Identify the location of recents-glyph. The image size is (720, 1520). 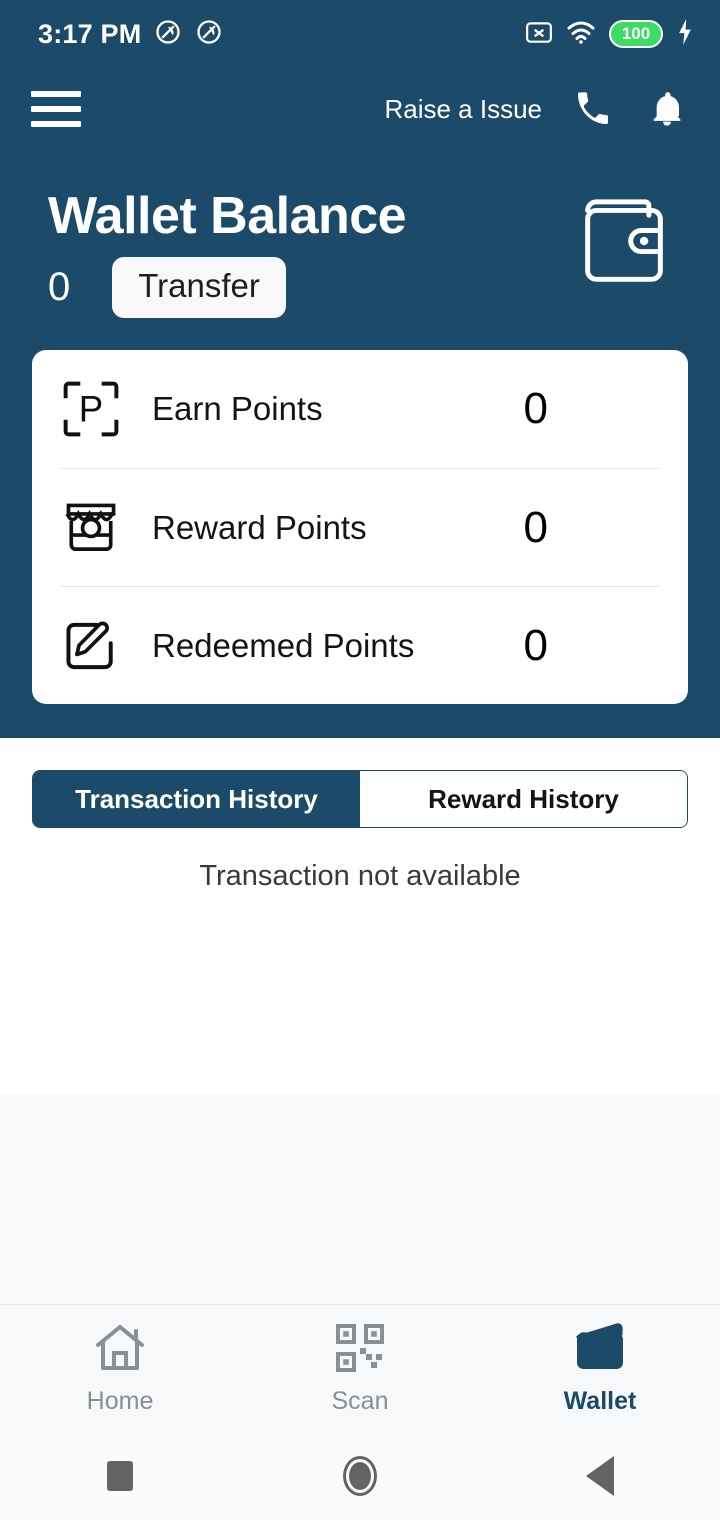
(120, 1476).